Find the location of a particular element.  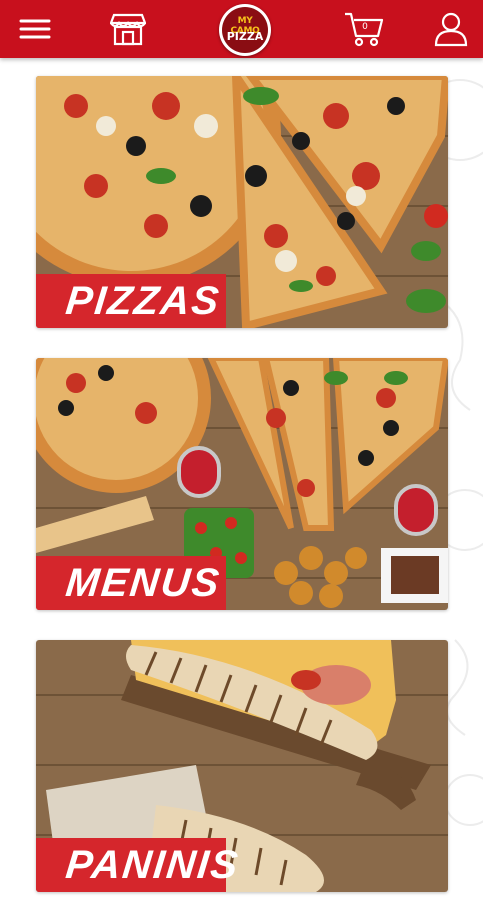

hamburger-menu-icon is located at coordinates (35, 29).